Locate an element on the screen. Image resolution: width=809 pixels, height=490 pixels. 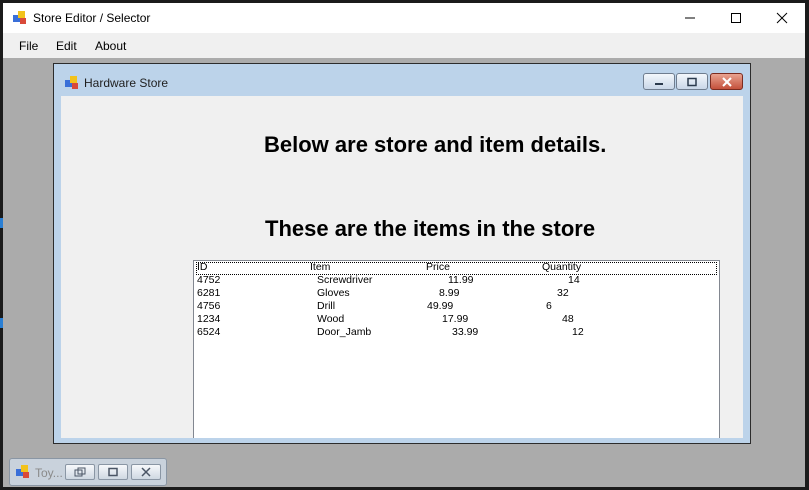
cell-item: Wood is located at coordinates (330, 319).